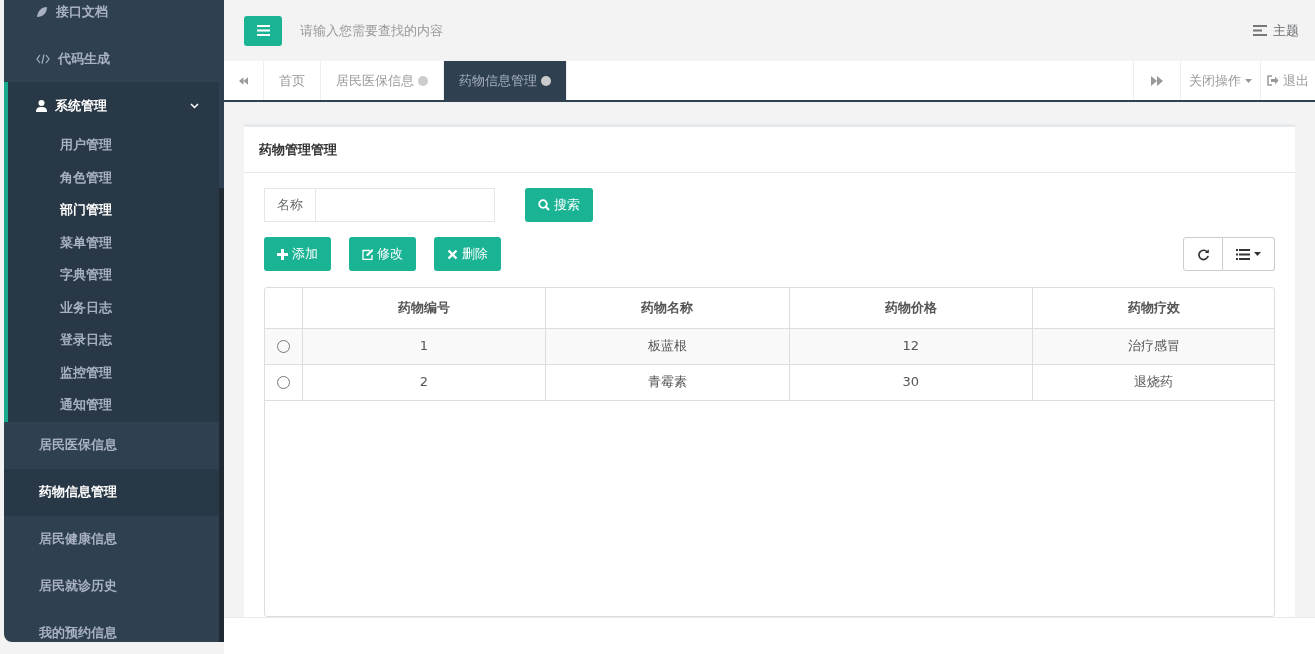 Image resolution: width=1315 pixels, height=654 pixels. I want to click on close-icon, so click(546, 80).